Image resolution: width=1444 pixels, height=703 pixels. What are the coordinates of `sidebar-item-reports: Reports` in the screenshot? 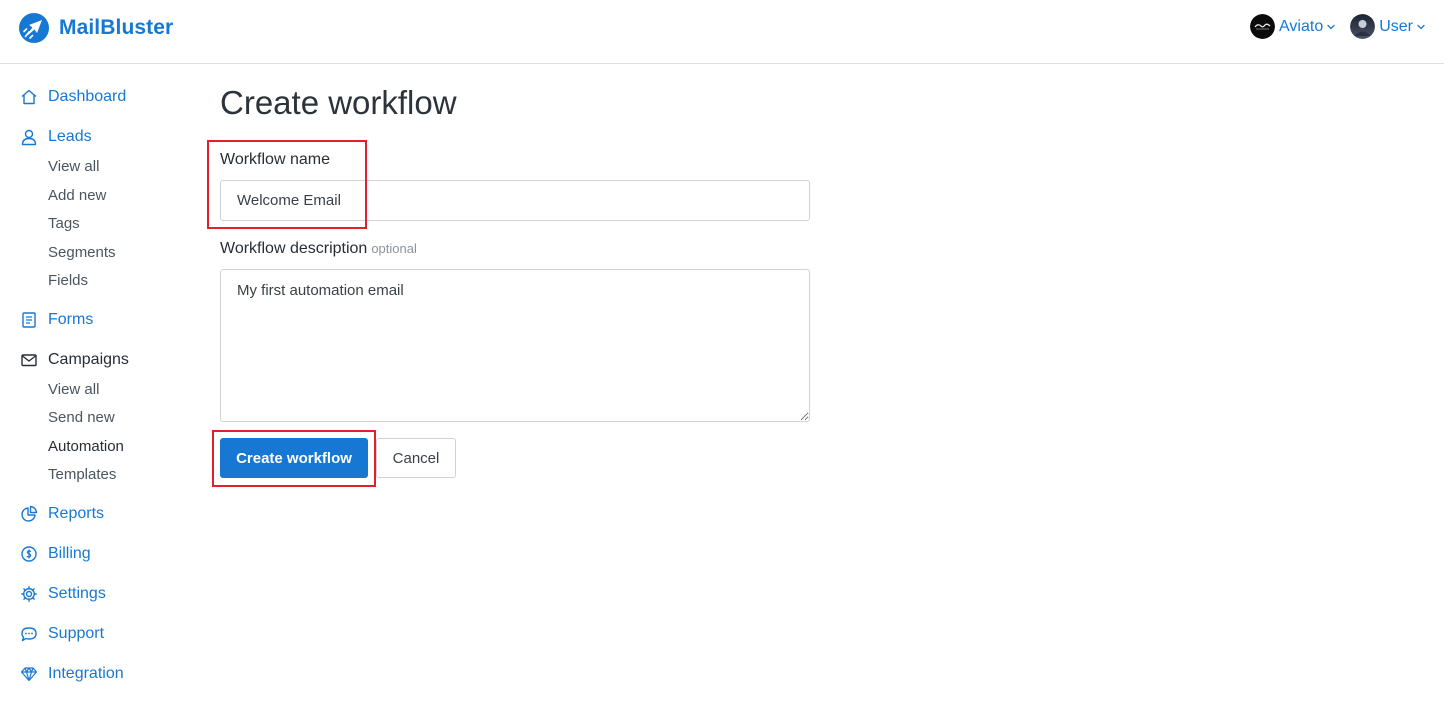 It's located at (62, 514).